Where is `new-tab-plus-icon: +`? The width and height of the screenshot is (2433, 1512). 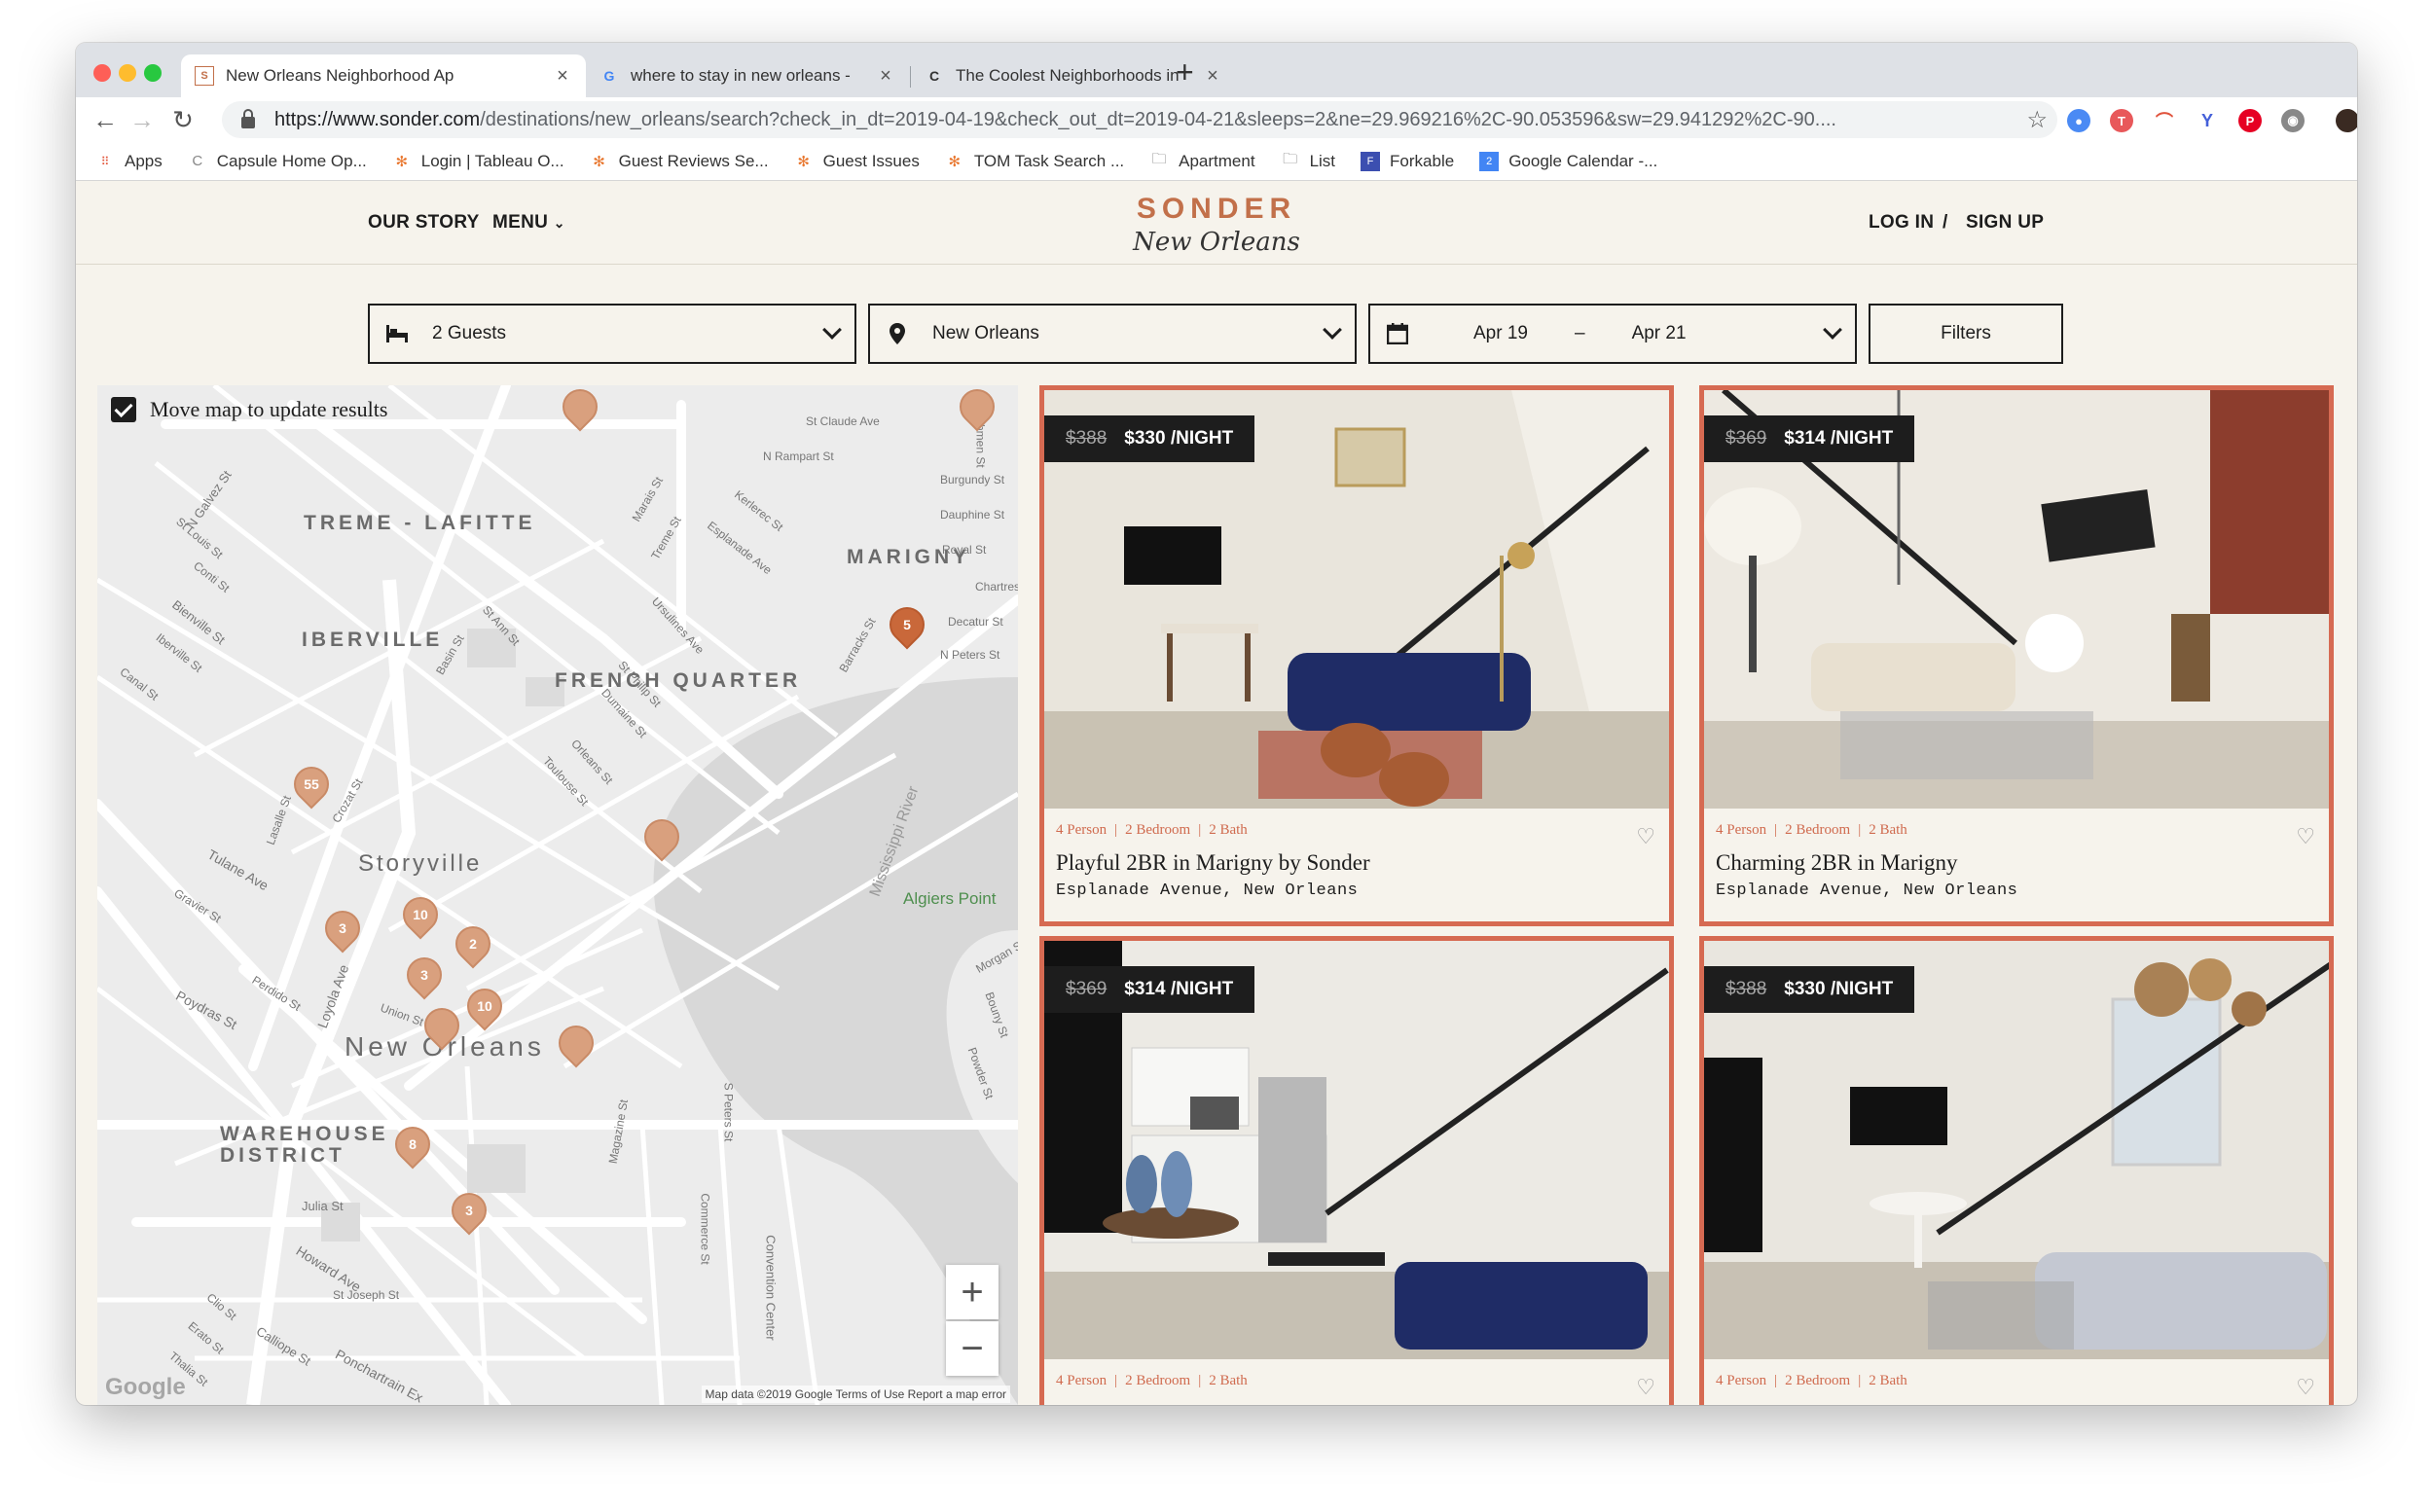
new-tab-plus-icon: + is located at coordinates (1185, 72).